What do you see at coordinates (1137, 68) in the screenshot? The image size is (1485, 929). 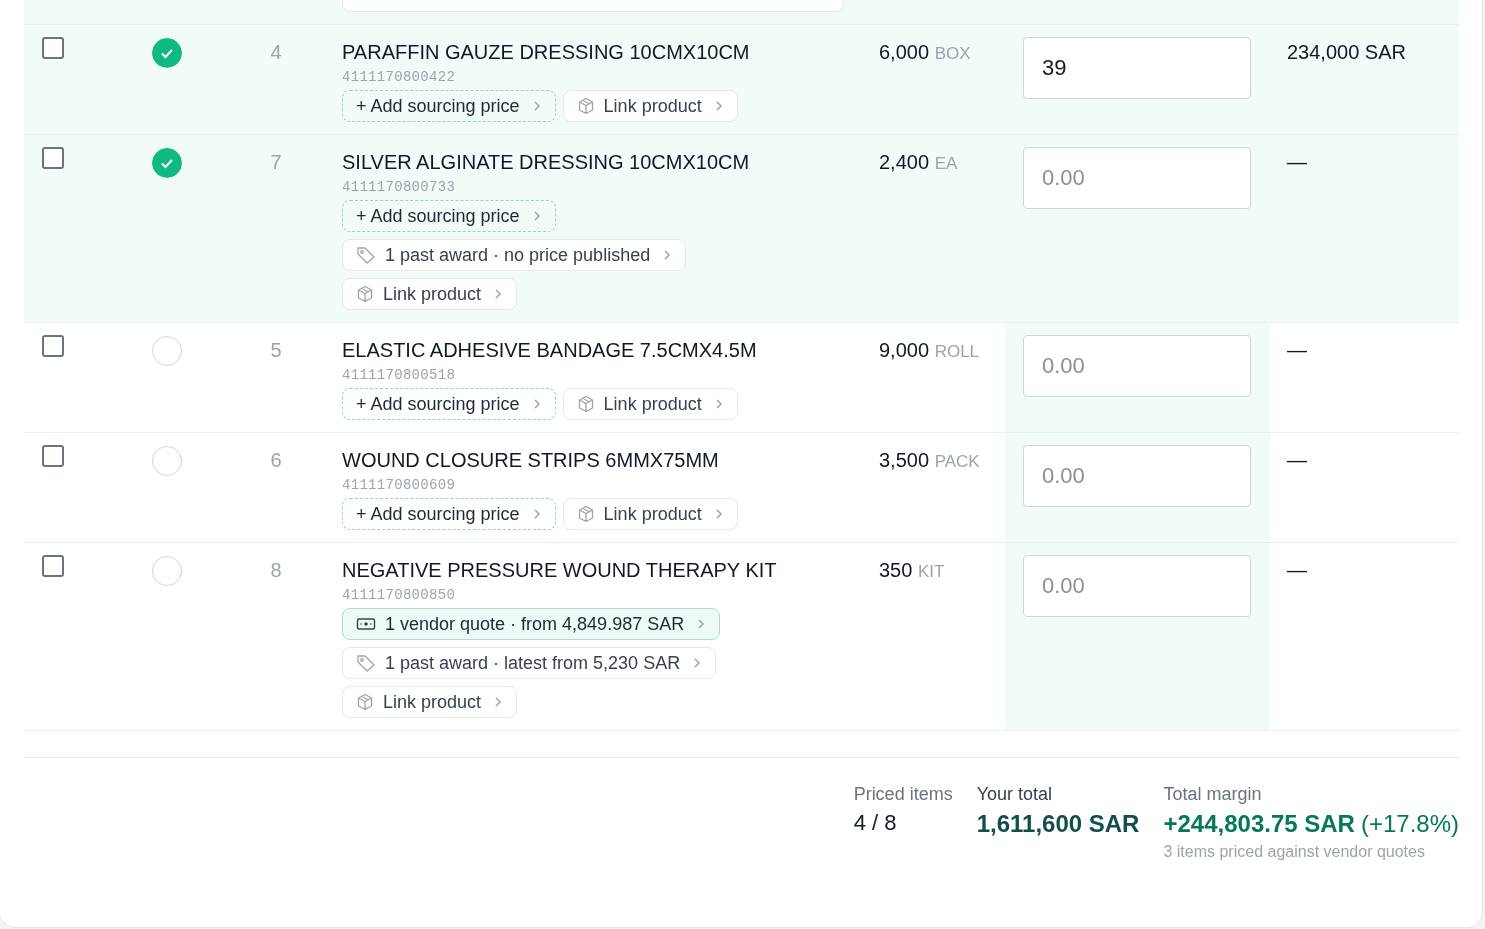 I see `price-input: 39` at bounding box center [1137, 68].